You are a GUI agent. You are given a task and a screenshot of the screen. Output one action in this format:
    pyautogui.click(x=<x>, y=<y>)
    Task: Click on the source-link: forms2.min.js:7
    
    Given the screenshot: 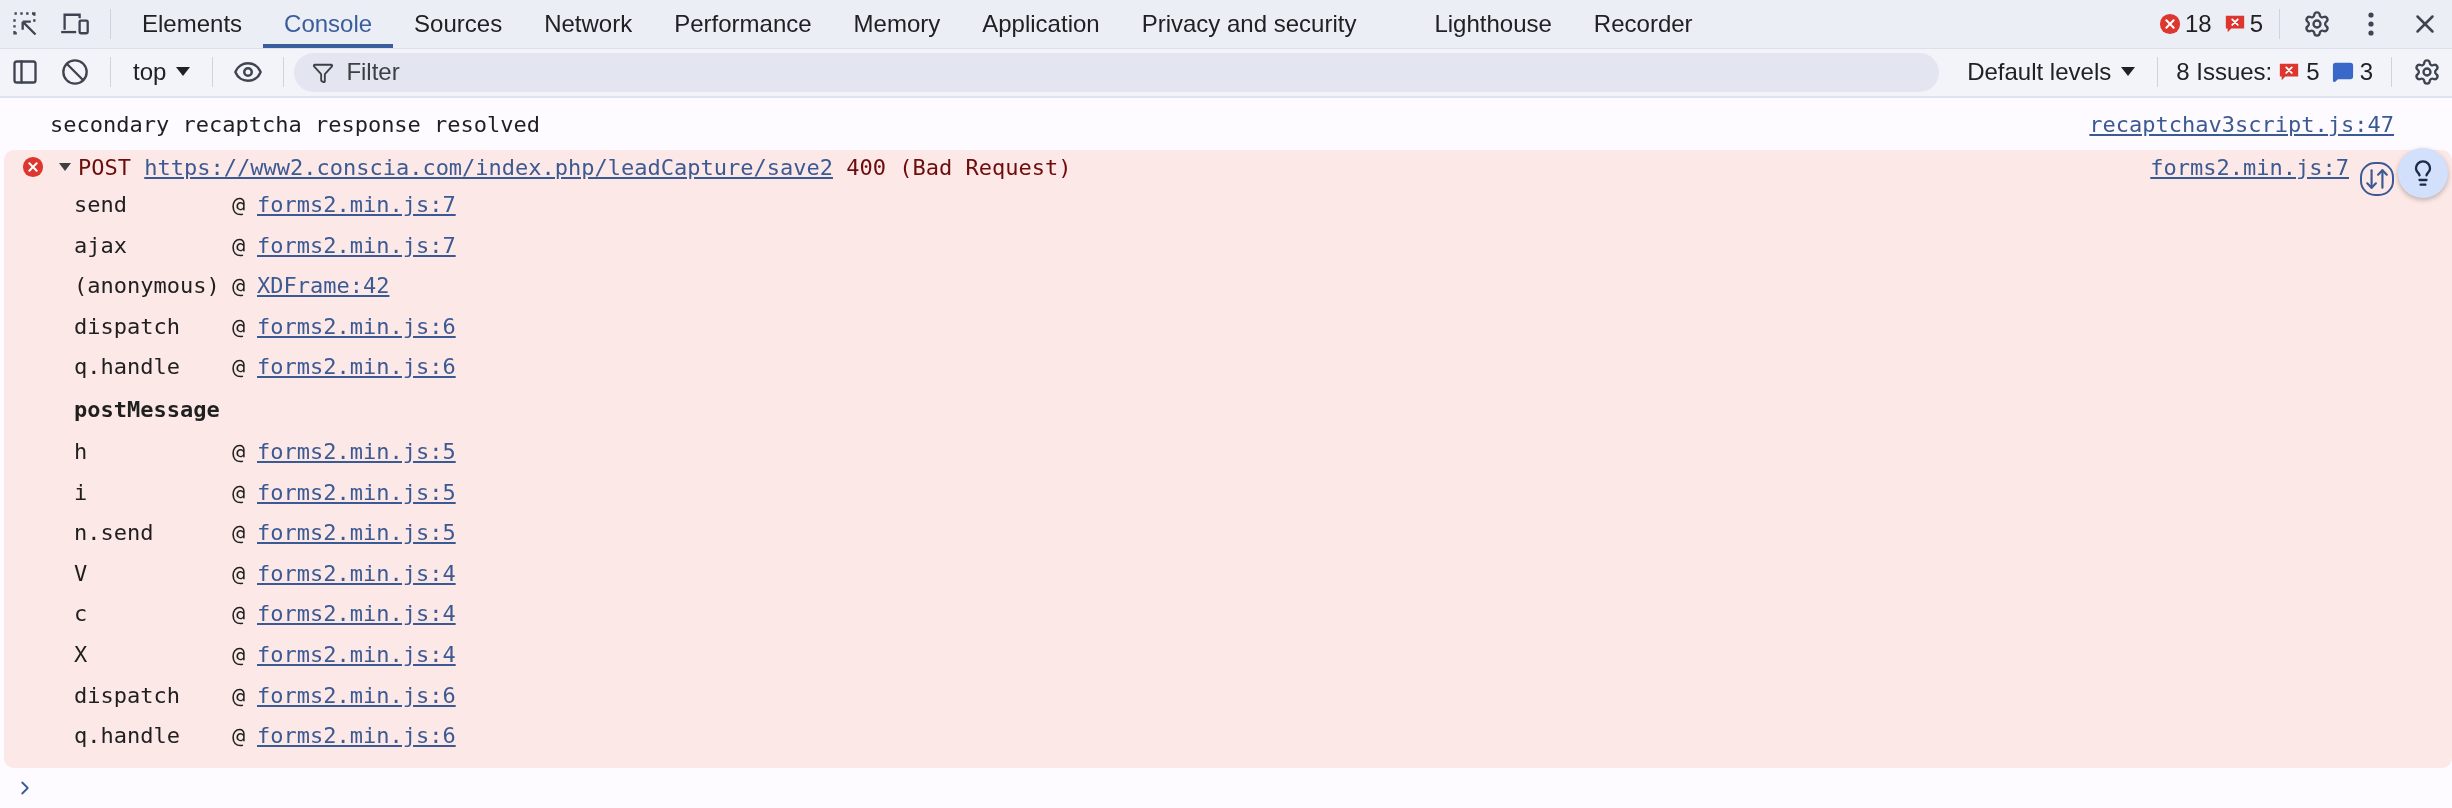 What is the action you would take?
    pyautogui.click(x=2249, y=167)
    